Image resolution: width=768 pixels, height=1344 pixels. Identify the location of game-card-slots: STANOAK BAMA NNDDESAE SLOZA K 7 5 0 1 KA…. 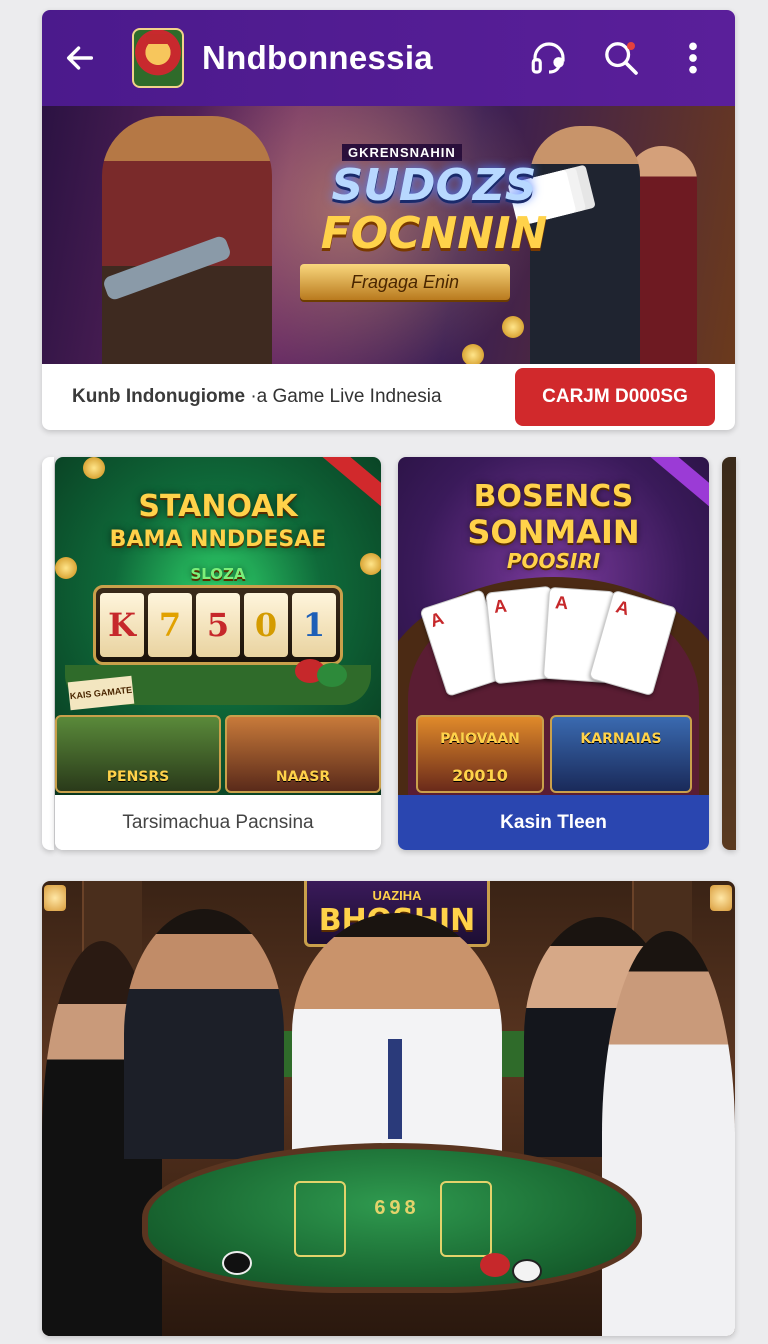
(218, 653).